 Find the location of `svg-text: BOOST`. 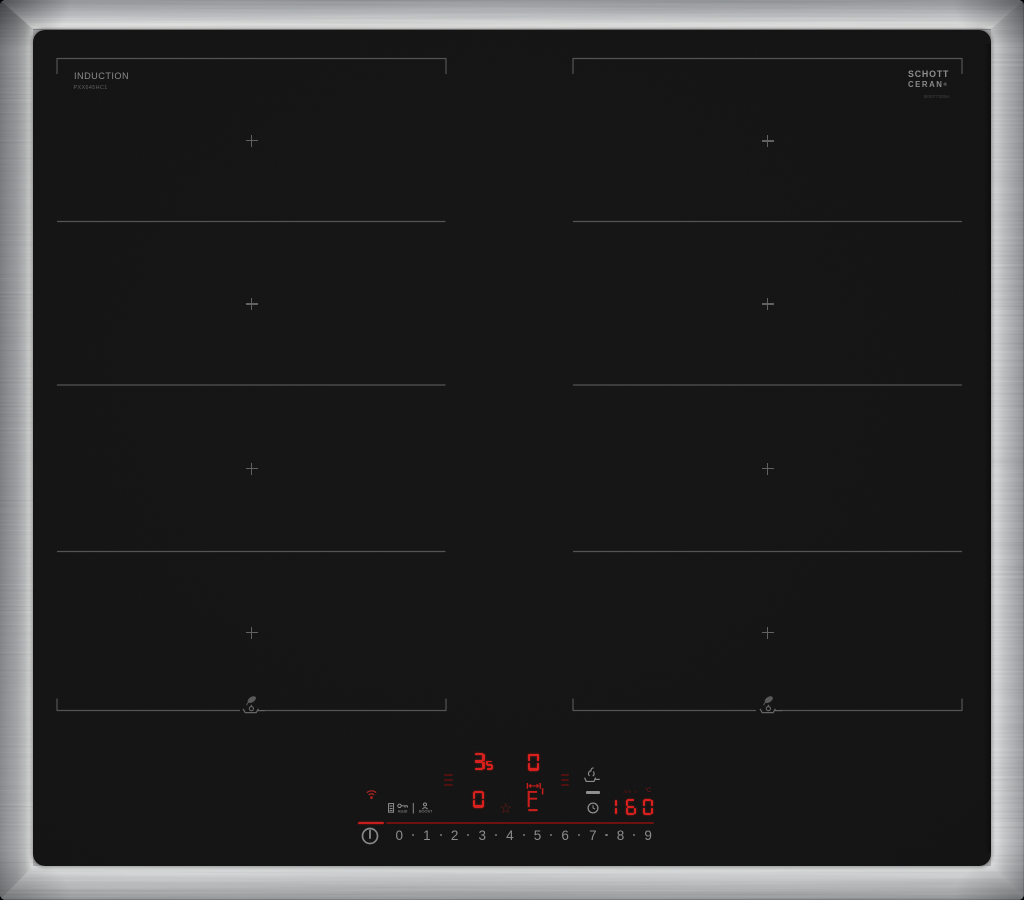

svg-text: BOOST is located at coordinates (426, 812).